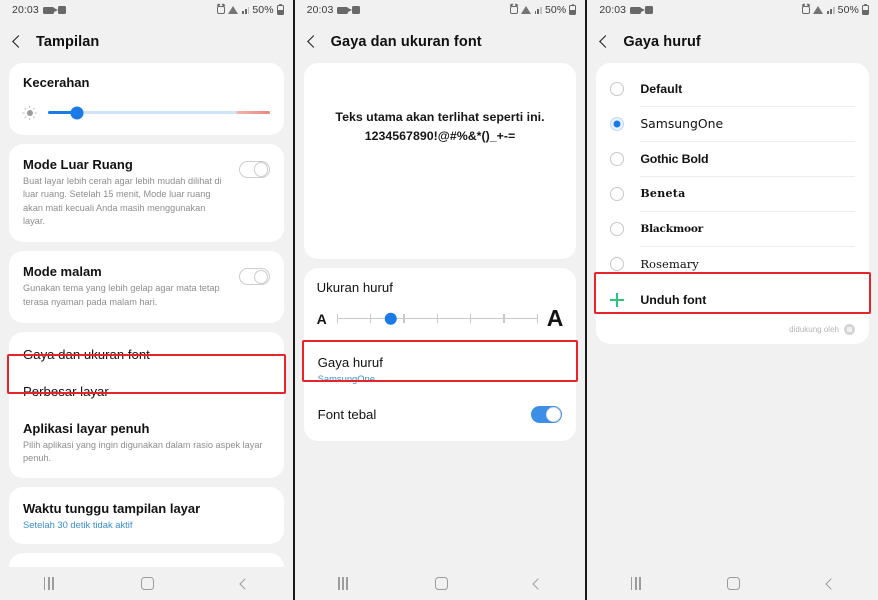  I want to click on preview-line-2: 1234567890!@#%&*()_+-=, so click(440, 136).